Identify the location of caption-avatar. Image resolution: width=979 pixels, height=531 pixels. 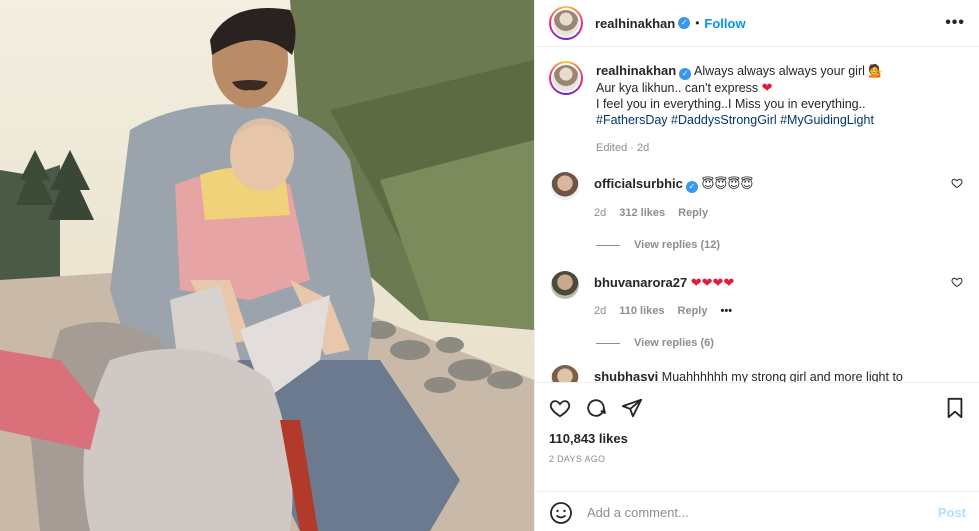
(566, 78).